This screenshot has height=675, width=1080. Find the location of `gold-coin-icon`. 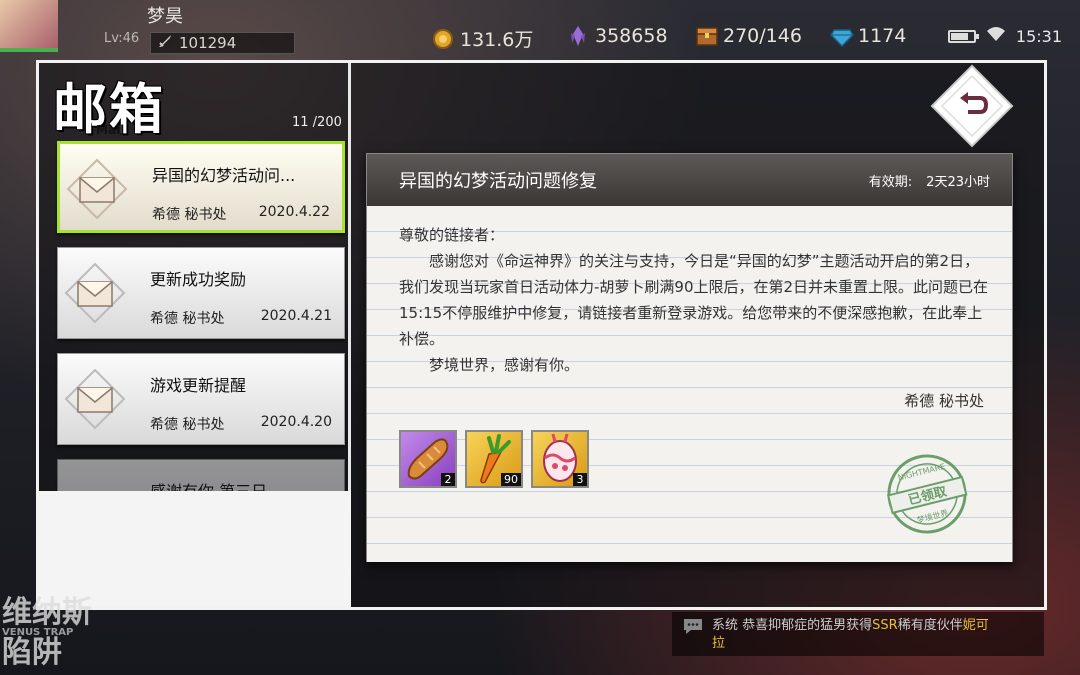

gold-coin-icon is located at coordinates (443, 39).